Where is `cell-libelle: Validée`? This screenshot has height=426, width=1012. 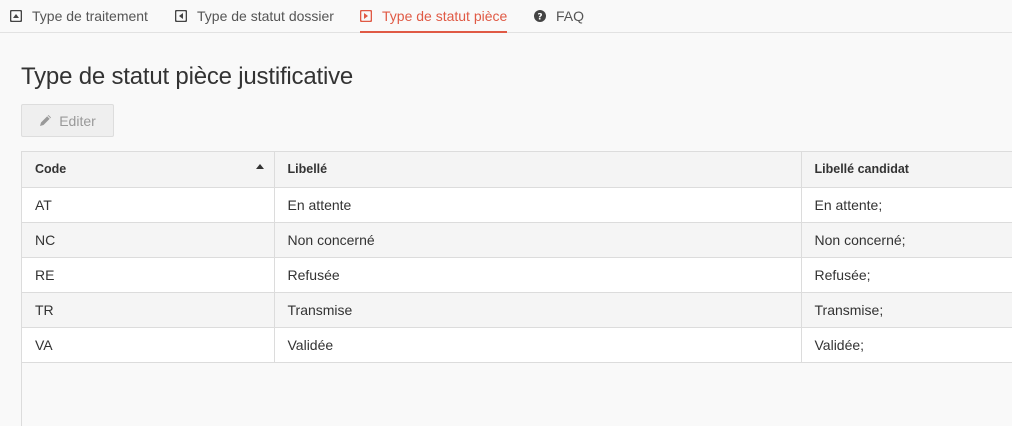
cell-libelle: Validée is located at coordinates (538, 345).